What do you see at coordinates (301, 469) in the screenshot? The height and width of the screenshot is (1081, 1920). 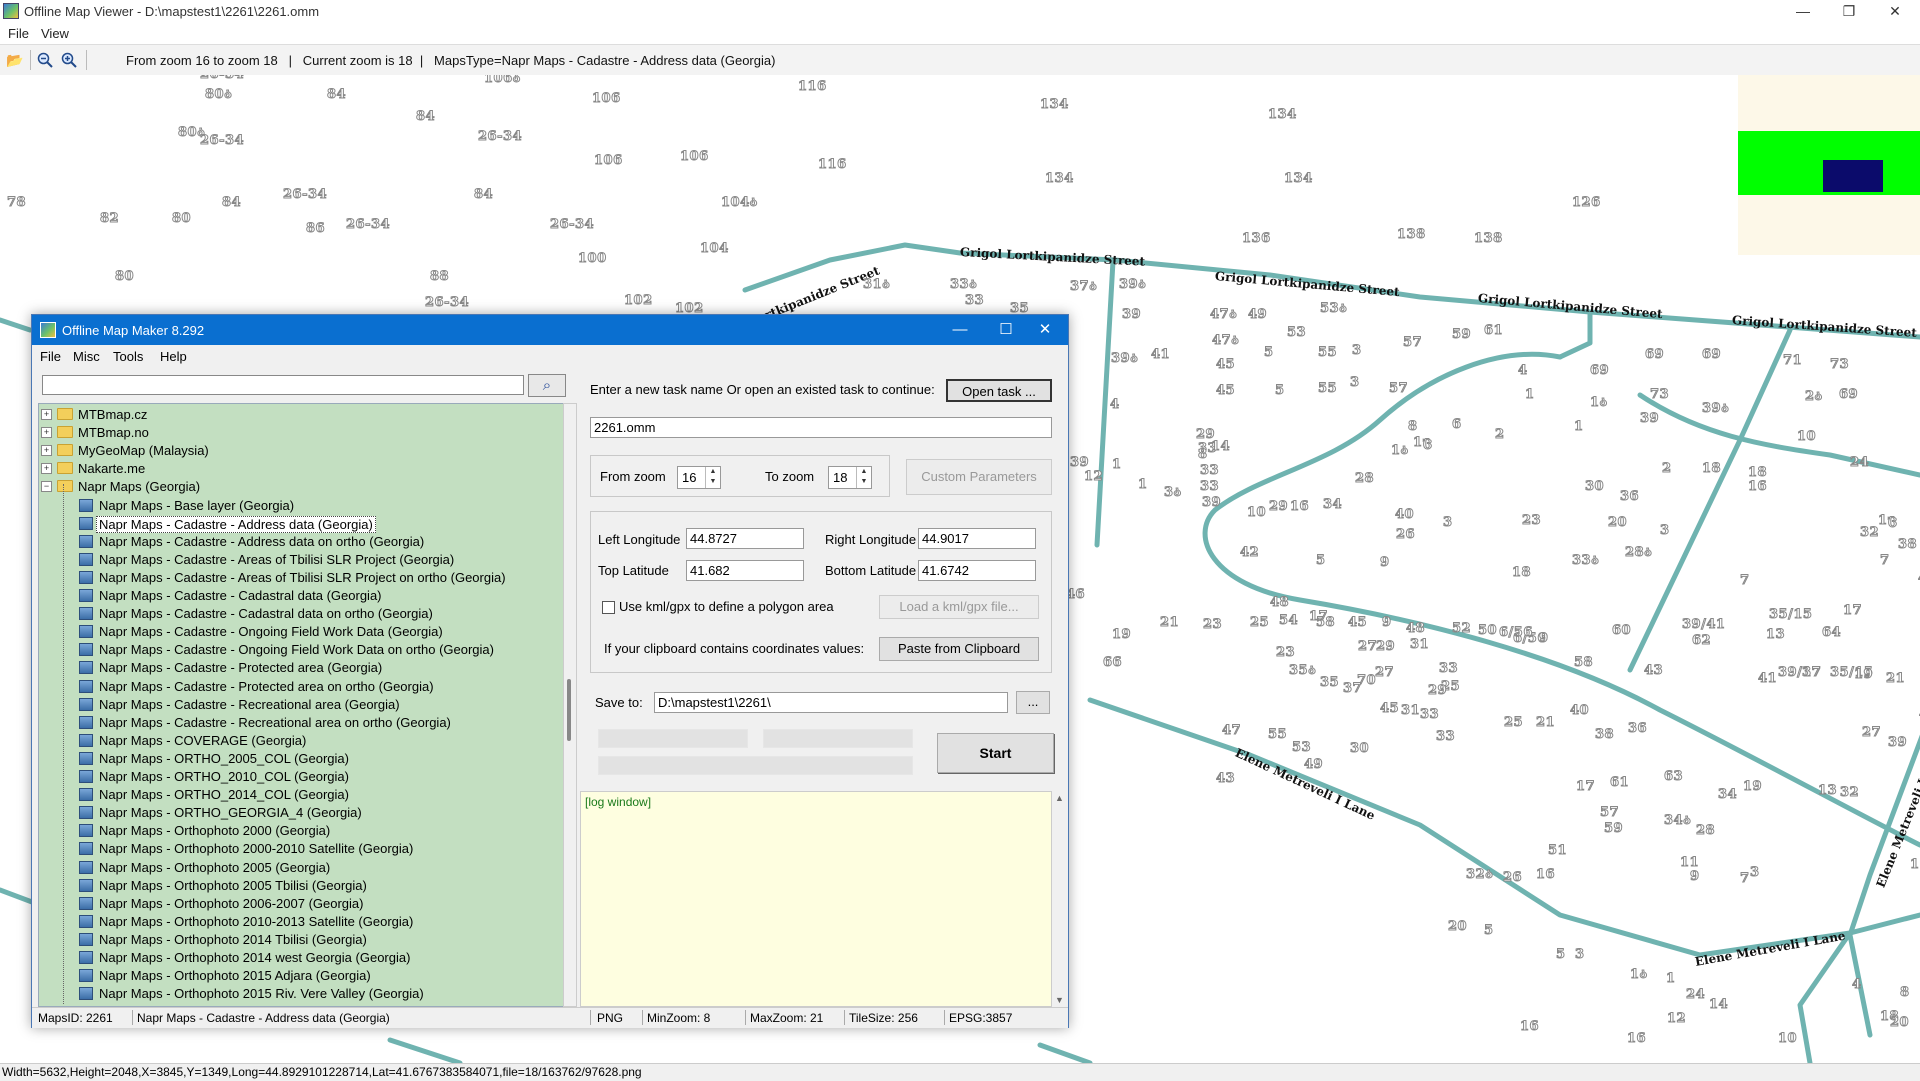 I see `tree-folder: + Nakarte.me` at bounding box center [301, 469].